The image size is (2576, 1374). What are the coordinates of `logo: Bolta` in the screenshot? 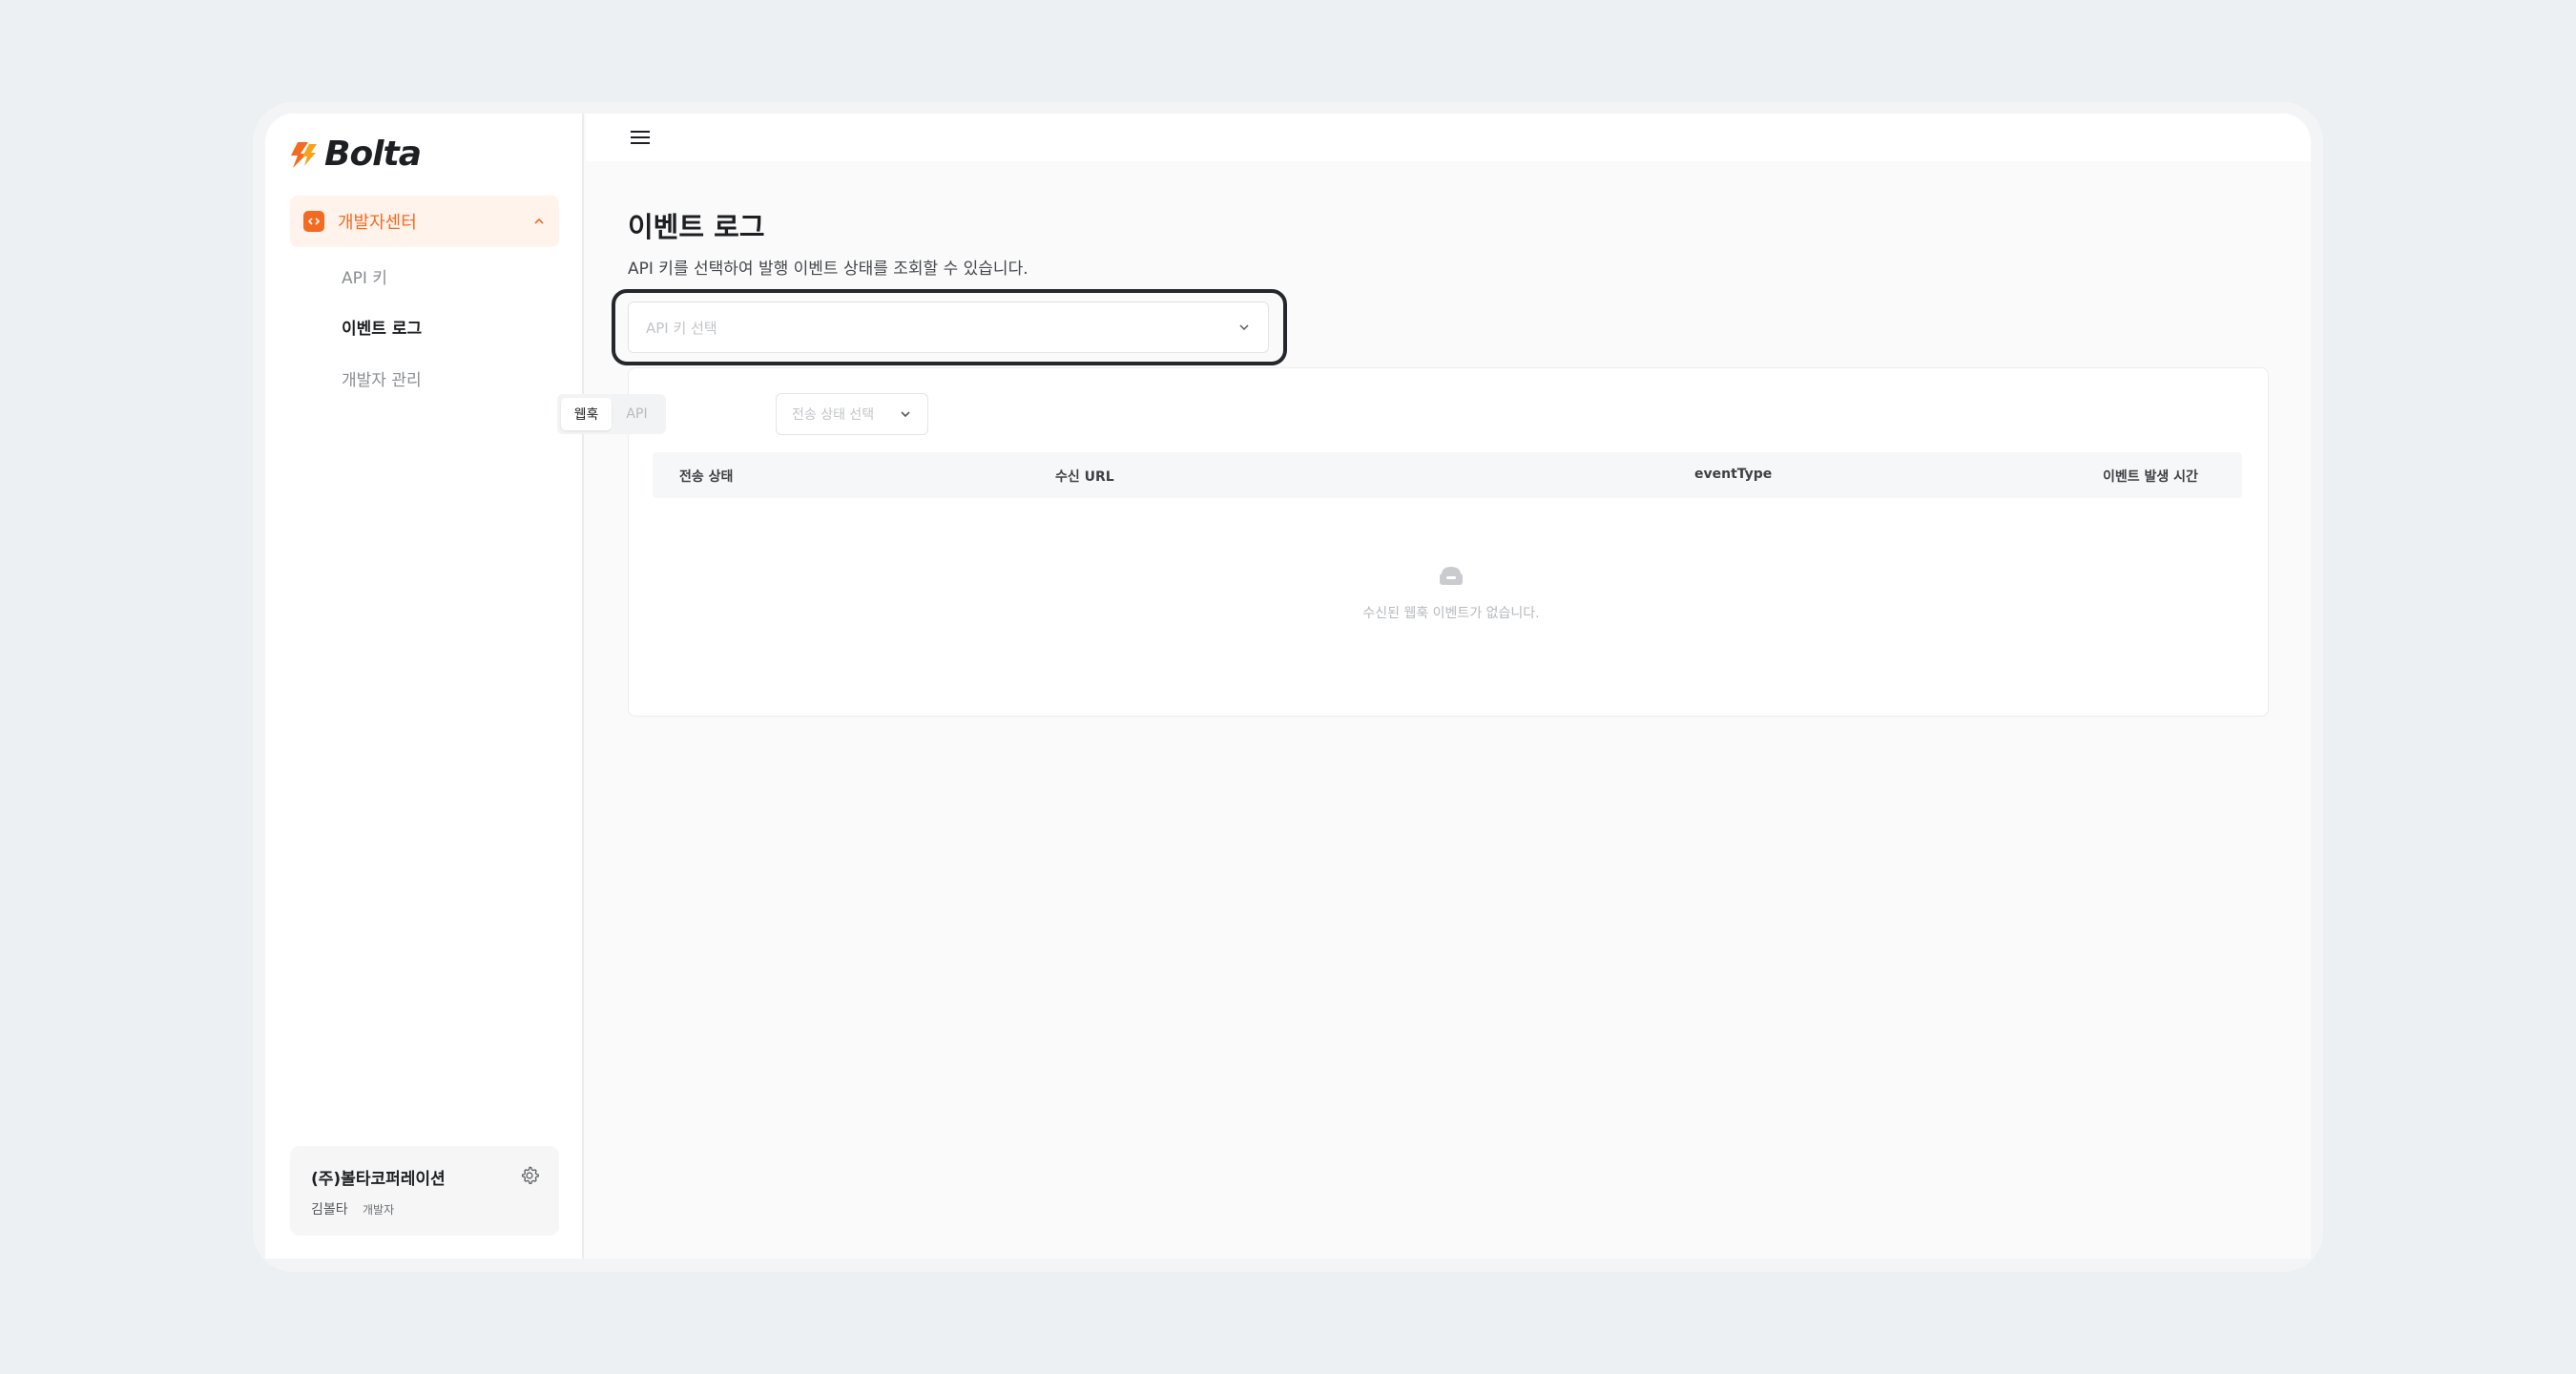 It's located at (356, 154).